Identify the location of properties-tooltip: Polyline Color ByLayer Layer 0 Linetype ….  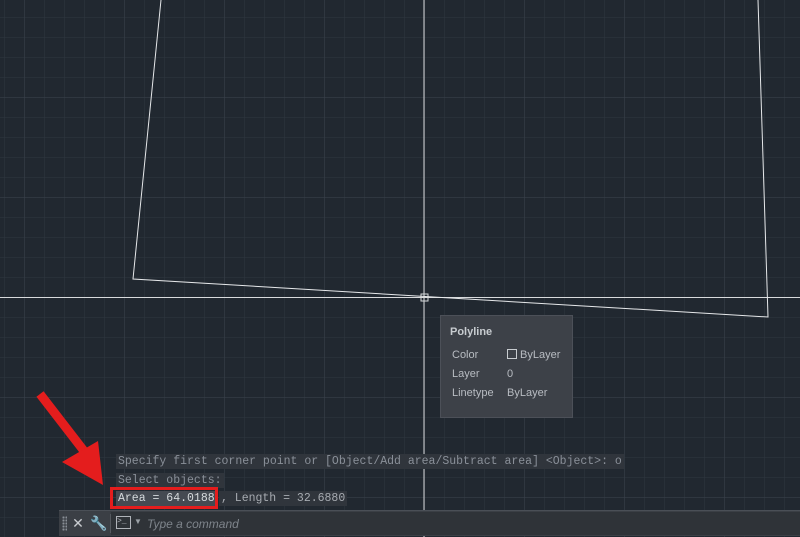
(506, 366).